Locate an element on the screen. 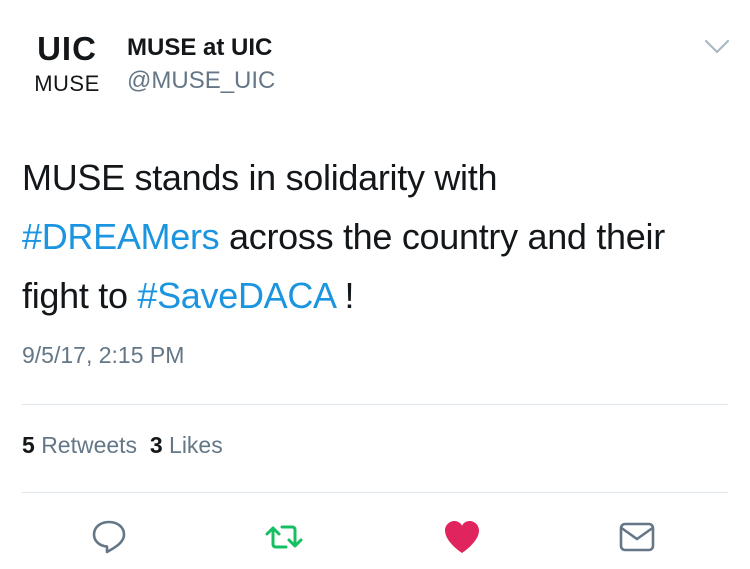  avatar-logo-muse: MUSE is located at coordinates (67, 83).